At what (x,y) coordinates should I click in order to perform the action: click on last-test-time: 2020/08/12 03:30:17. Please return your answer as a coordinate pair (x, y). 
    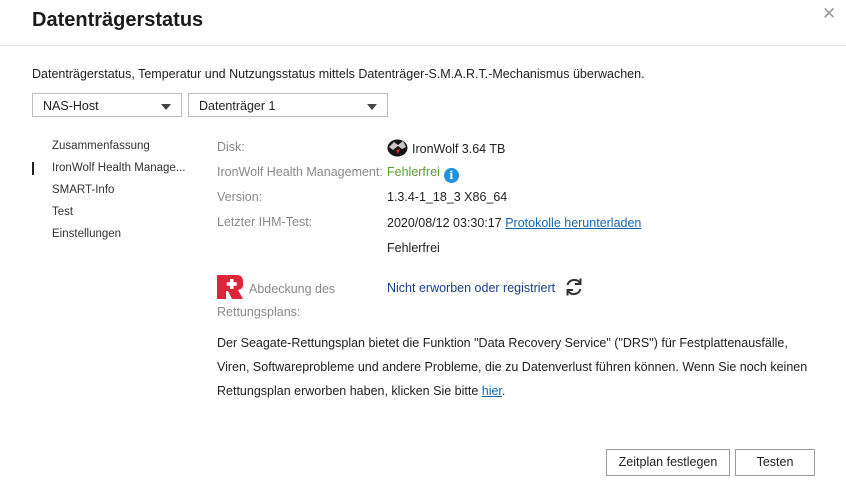
    Looking at the image, I should click on (444, 223).